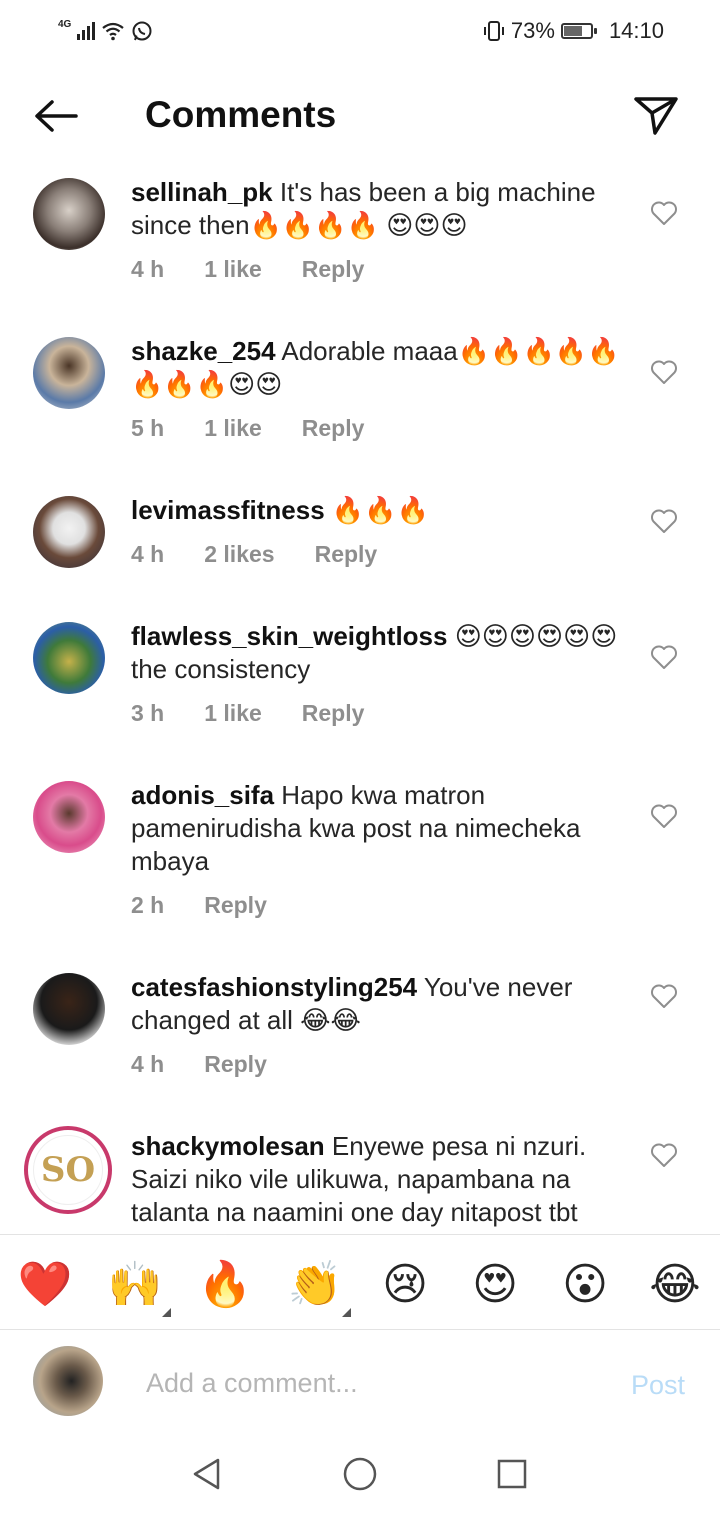 Image resolution: width=720 pixels, height=1520 pixels. I want to click on page-title: Comments, so click(241, 114).